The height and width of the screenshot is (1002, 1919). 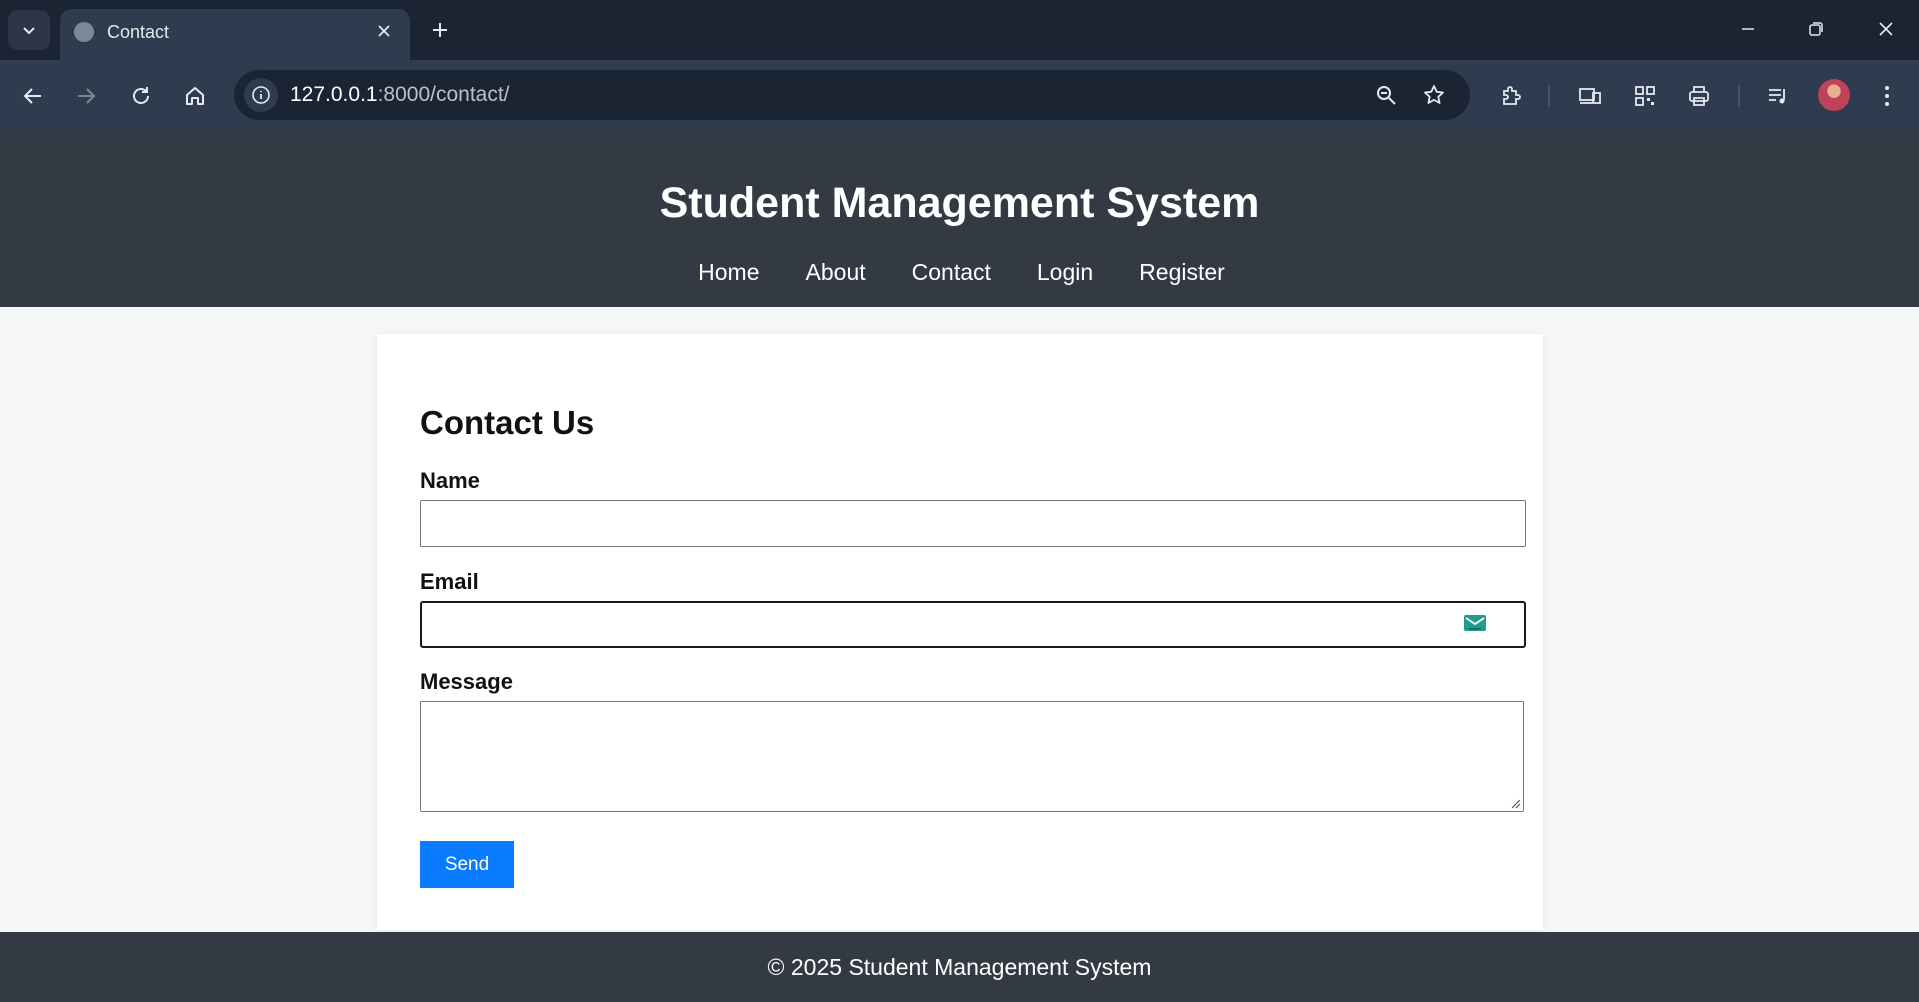 I want to click on contact-heading: Contact Us, so click(x=507, y=422).